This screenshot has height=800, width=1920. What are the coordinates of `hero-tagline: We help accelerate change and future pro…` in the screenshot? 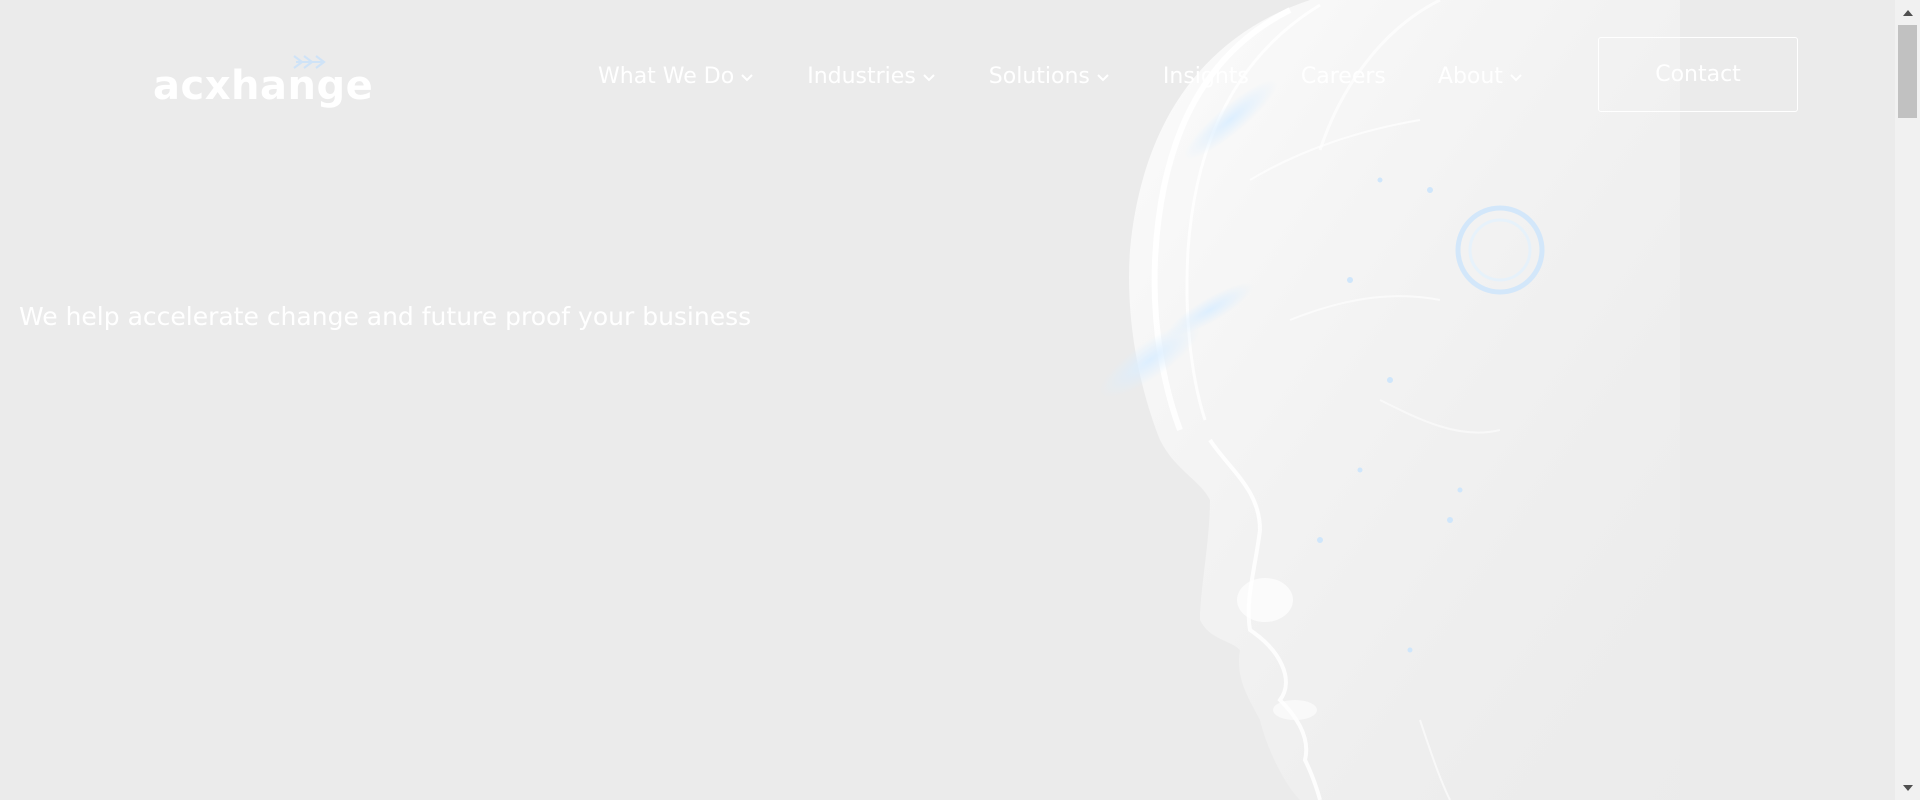 It's located at (385, 316).